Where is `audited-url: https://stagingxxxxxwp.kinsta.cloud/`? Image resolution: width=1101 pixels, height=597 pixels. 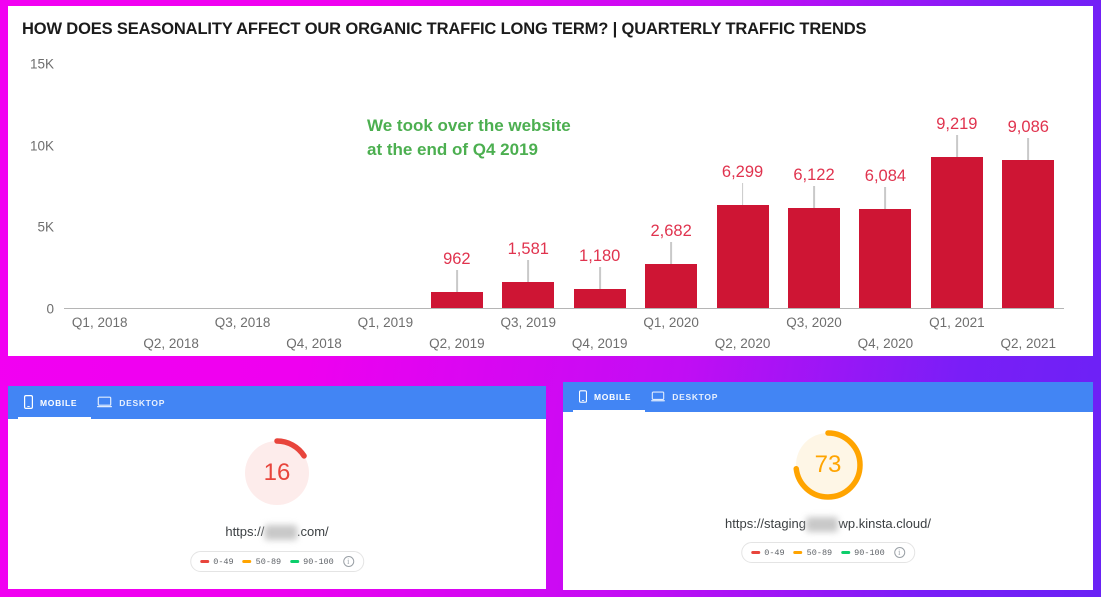 audited-url: https://stagingxxxxxwp.kinsta.cloud/ is located at coordinates (828, 524).